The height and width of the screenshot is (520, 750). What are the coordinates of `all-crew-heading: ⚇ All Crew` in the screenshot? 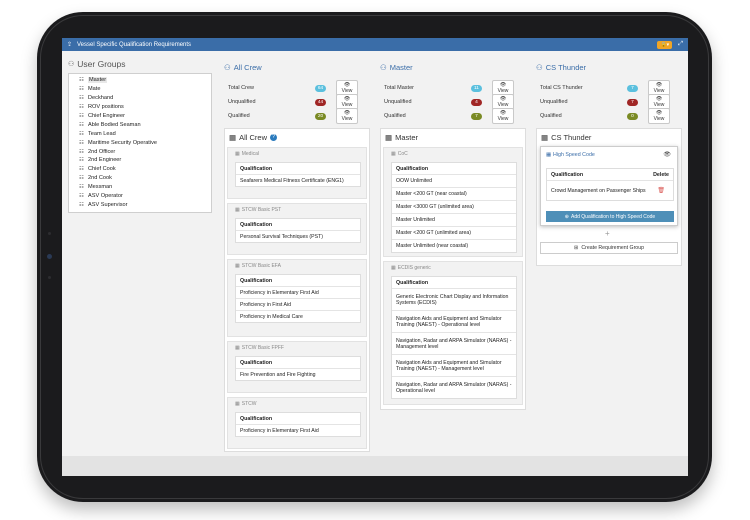 It's located at (243, 67).